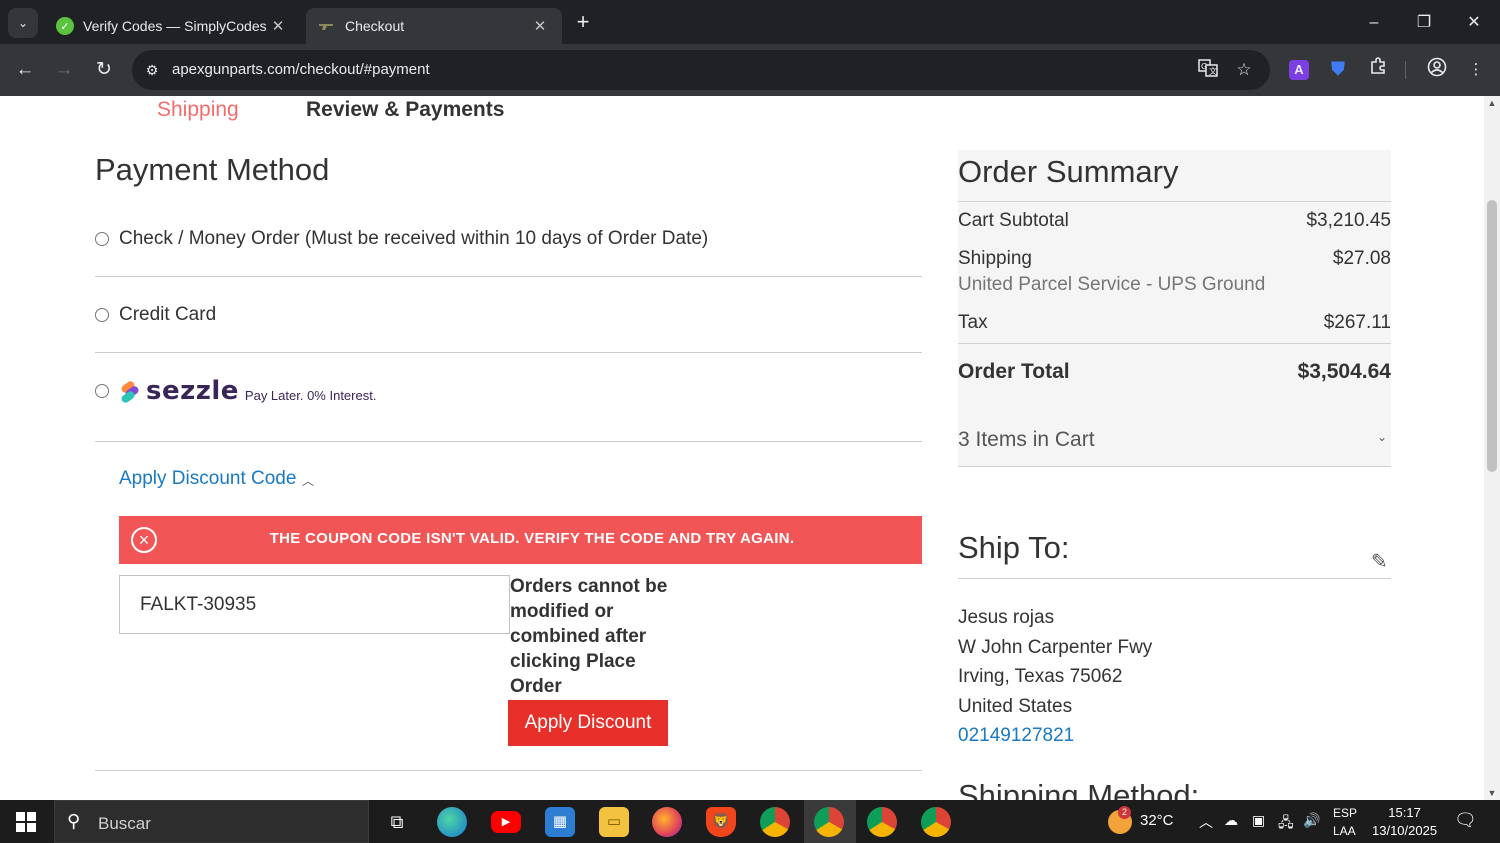 This screenshot has width=1500, height=843. Describe the element at coordinates (1299, 70) in the screenshot. I see `extension-a-icon: A` at that location.